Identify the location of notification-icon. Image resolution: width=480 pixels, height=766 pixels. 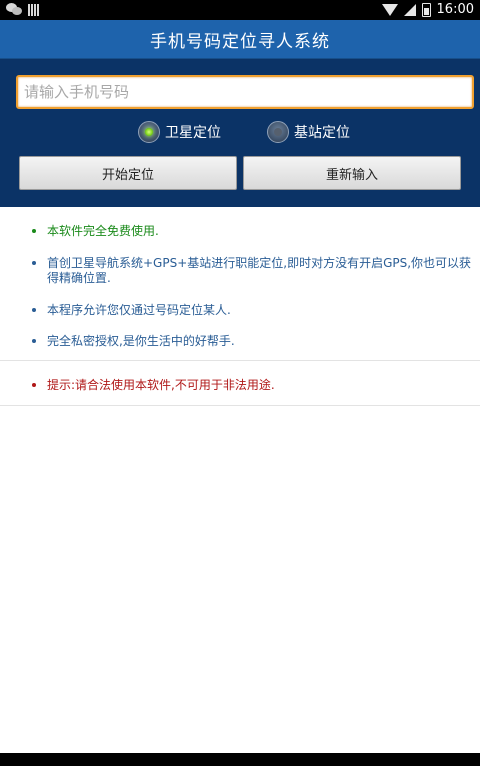
(33, 9).